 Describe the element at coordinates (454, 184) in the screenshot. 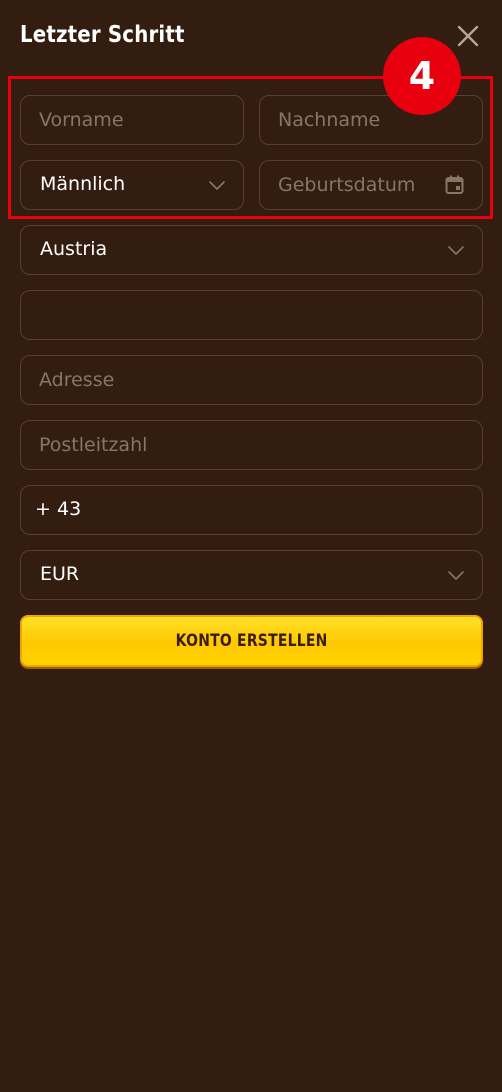

I see `calendar-icon` at that location.